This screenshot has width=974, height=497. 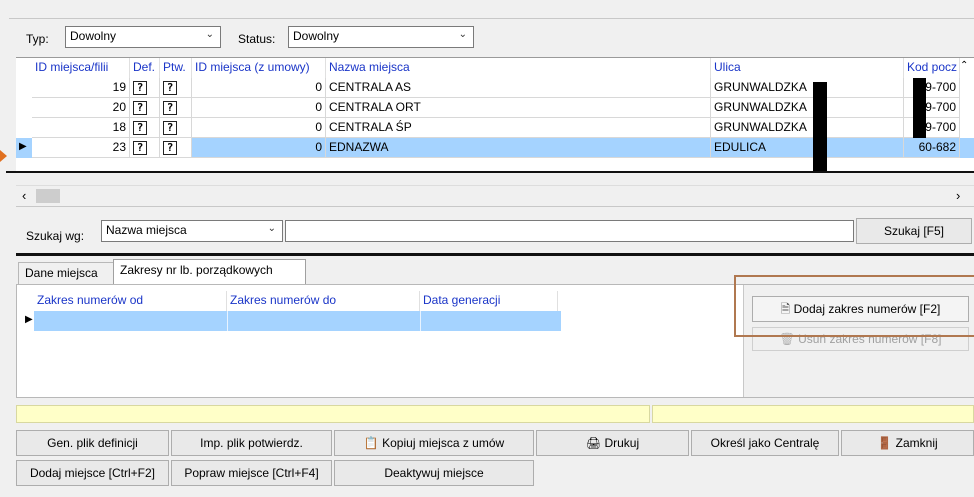 I want to click on tab-dane-label: Dane miejsca, so click(x=61, y=273).